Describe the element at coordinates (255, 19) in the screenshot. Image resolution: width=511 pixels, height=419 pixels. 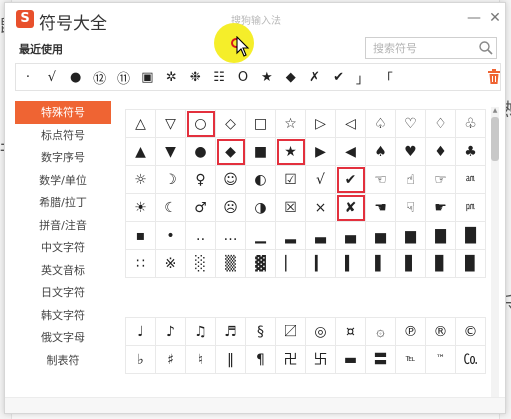
I see `title-bar: S 符号大全 搜狗输入法 — ✕` at that location.